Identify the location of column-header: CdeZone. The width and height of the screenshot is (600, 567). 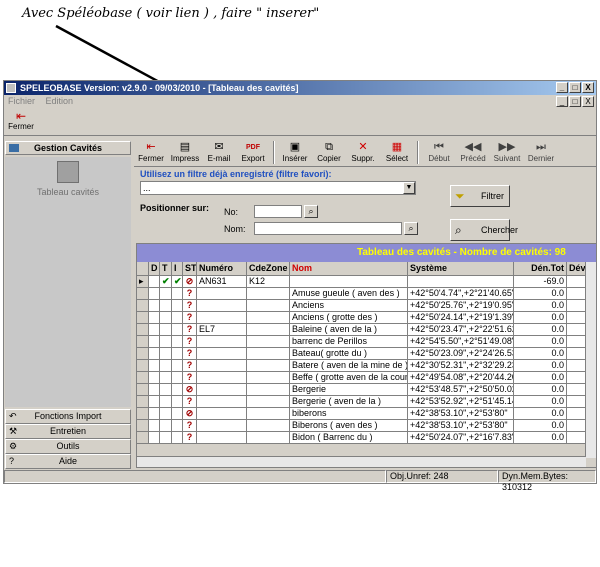
(268, 269).